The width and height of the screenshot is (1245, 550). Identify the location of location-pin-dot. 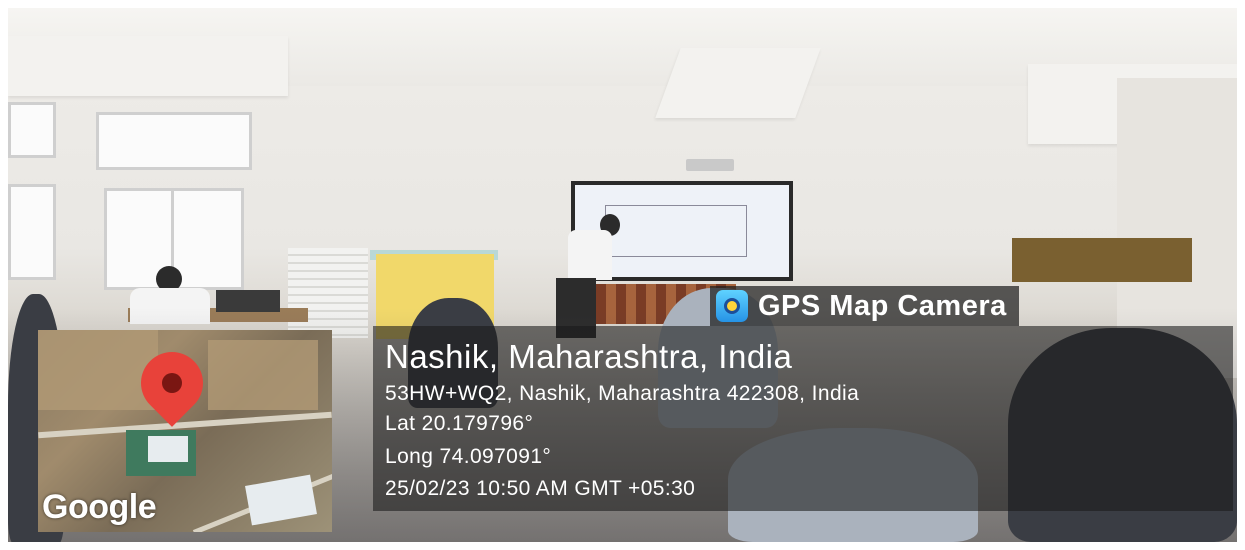
(172, 383).